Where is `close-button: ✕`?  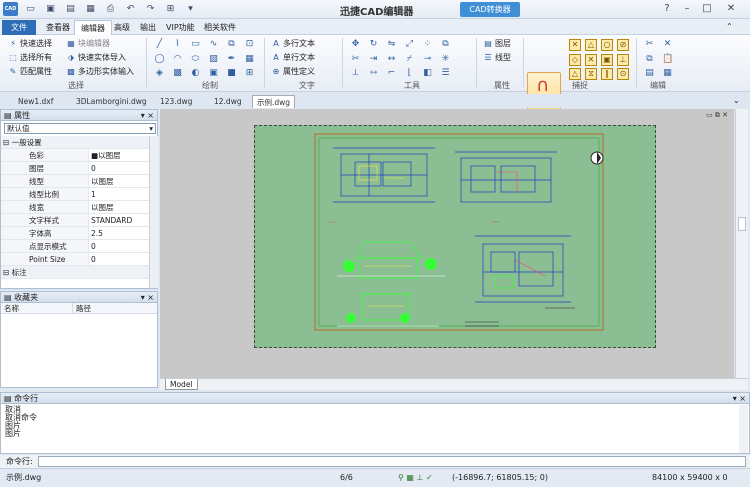 close-button: ✕ is located at coordinates (731, 9).